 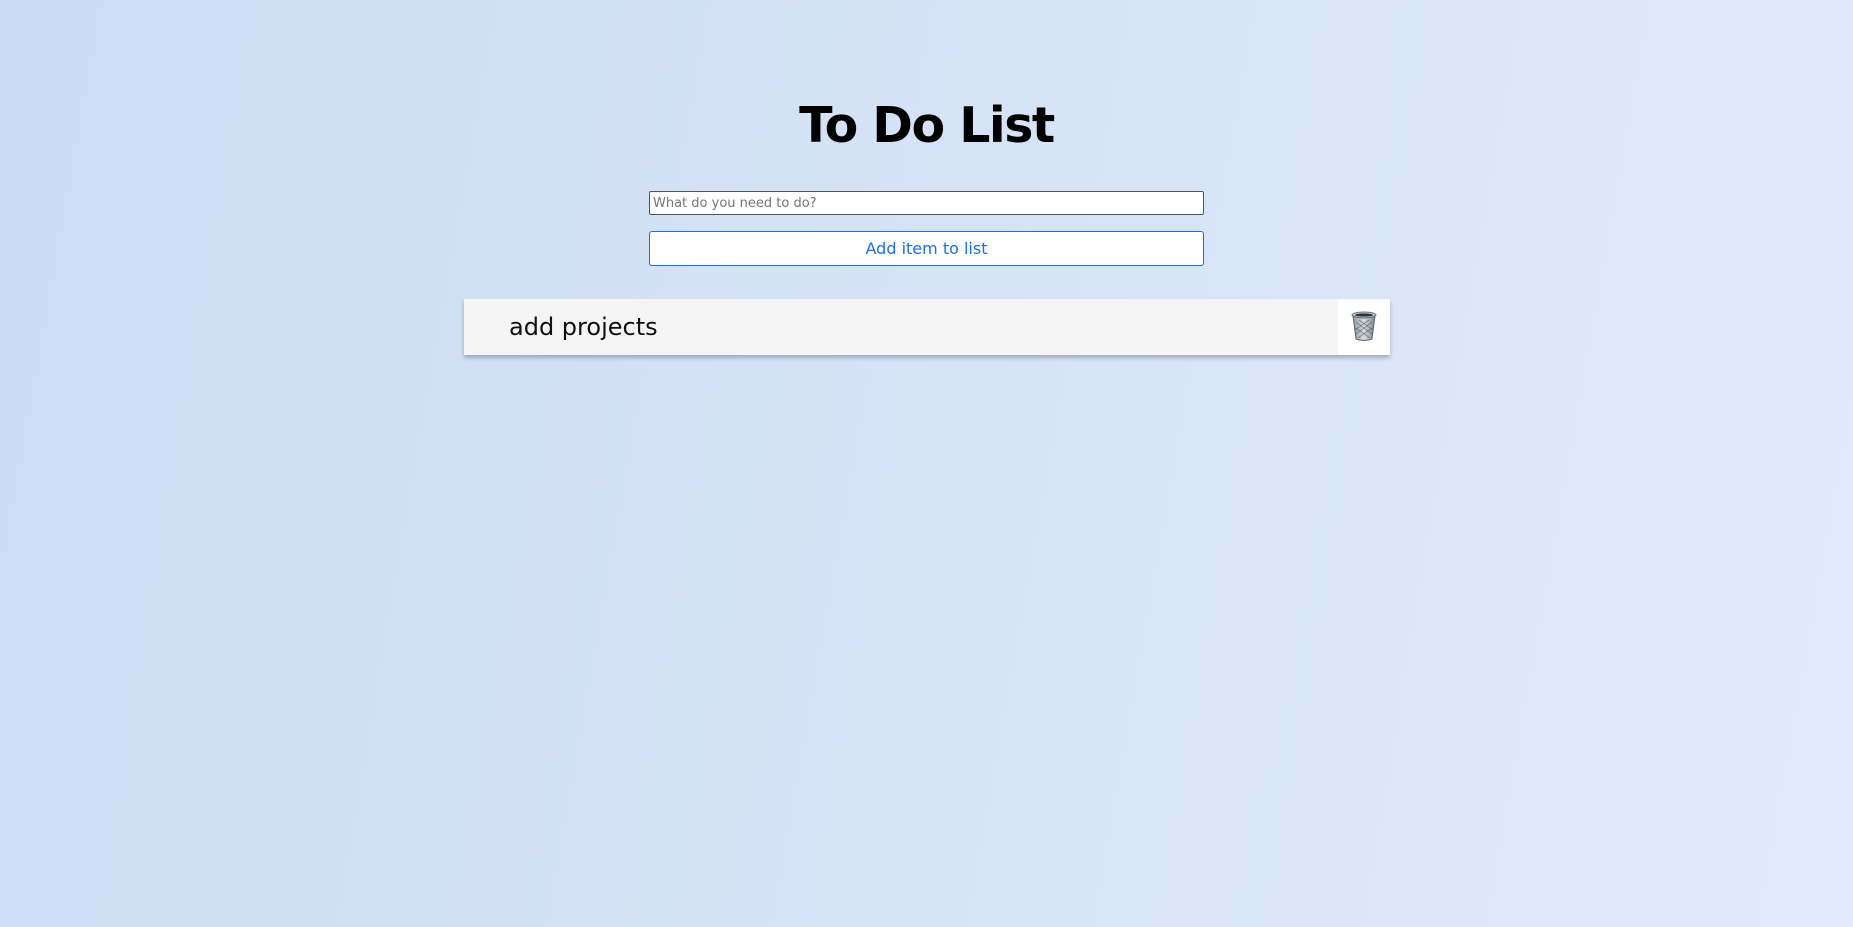 I want to click on page-title: To Do List, so click(x=927, y=125).